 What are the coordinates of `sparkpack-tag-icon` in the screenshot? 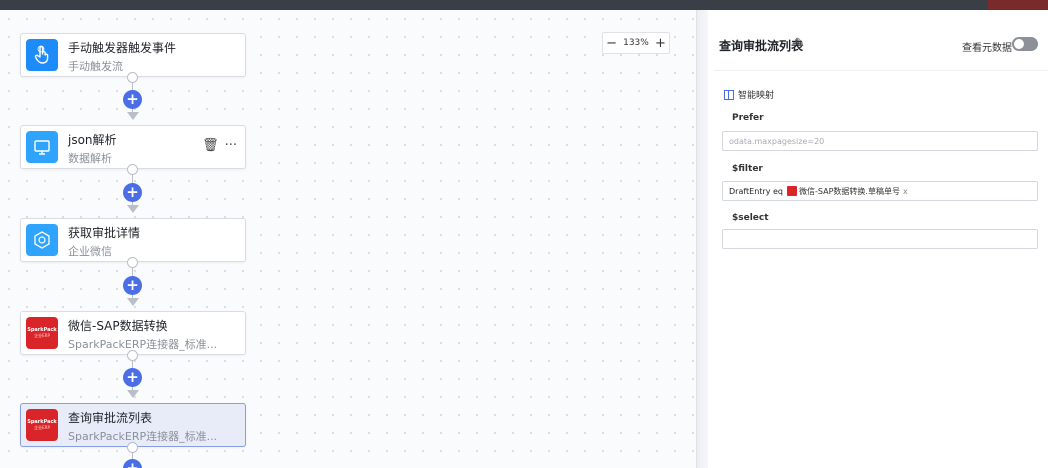 It's located at (792, 191).